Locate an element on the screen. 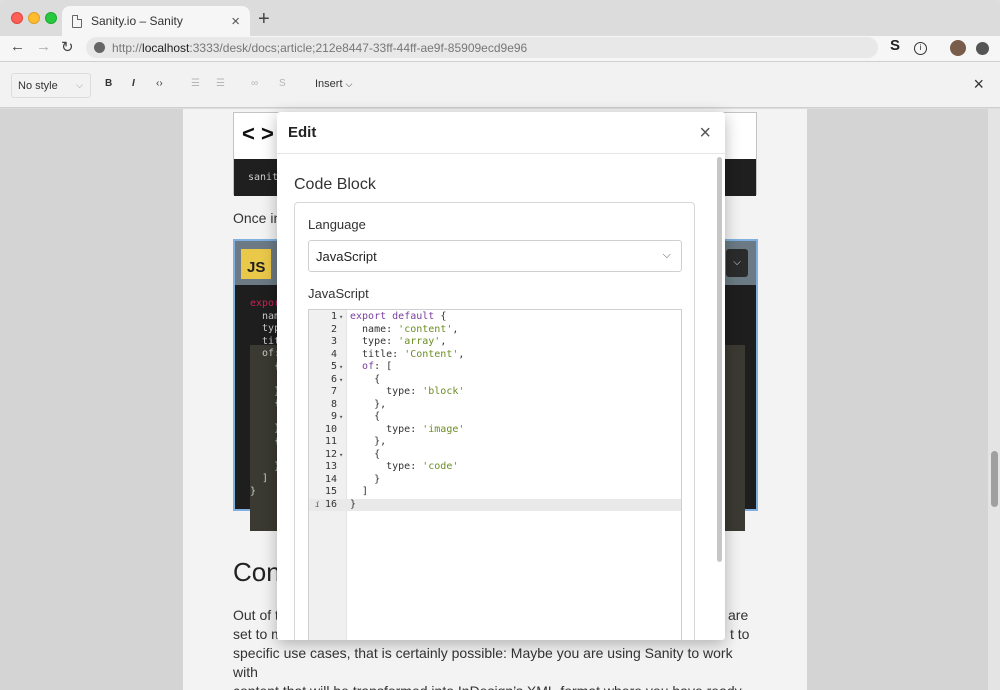 The height and width of the screenshot is (690, 1000). forward-arrow-icon: → is located at coordinates (43, 46).